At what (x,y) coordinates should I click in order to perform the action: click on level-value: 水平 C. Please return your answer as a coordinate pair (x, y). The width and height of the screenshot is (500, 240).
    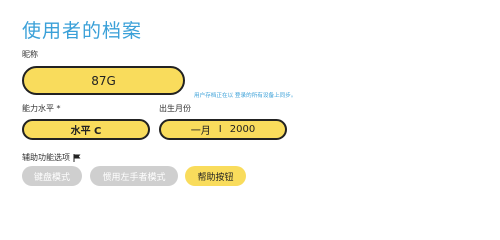
    Looking at the image, I should click on (86, 131).